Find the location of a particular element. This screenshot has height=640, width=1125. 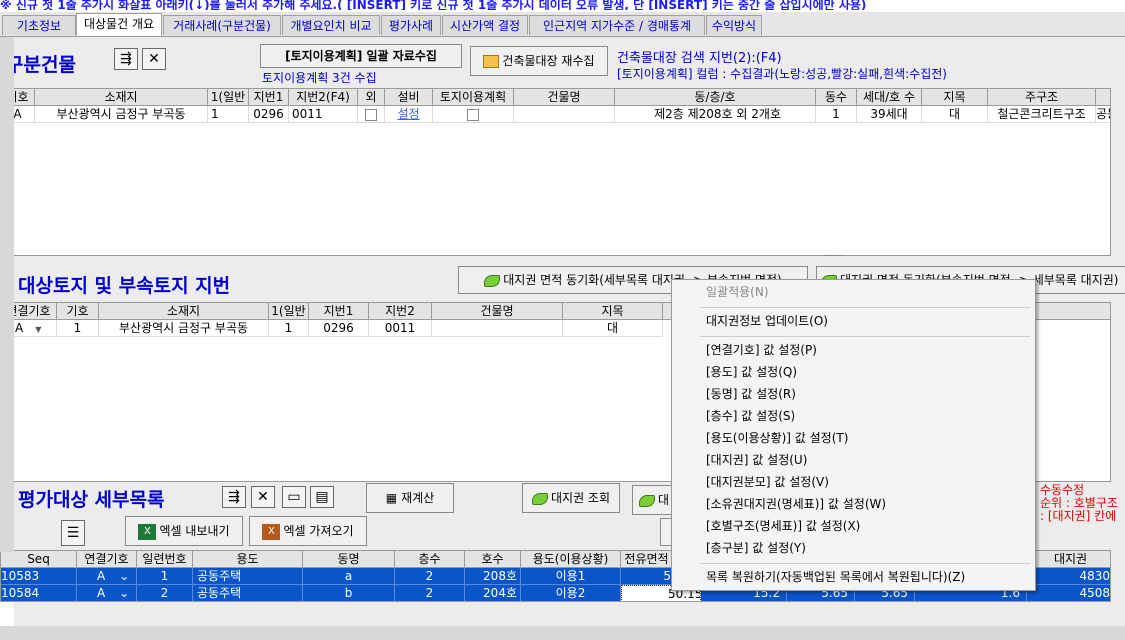

land-right-lookup-button: 대지권 조회 is located at coordinates (571, 498).